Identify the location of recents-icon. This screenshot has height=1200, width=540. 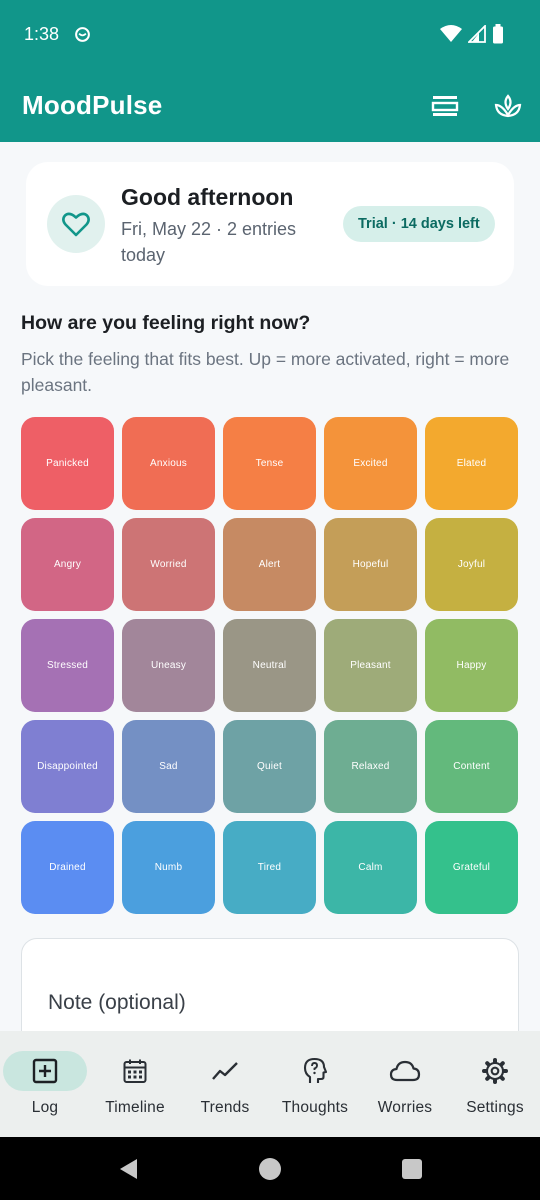
(412, 1169).